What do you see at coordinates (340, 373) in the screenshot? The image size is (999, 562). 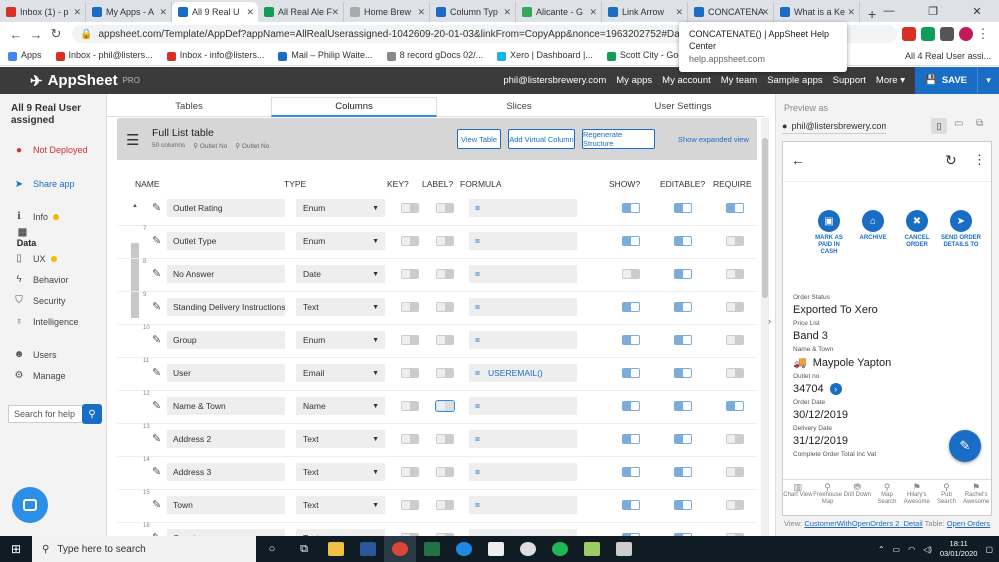 I see `column-type-select: Email ▼` at bounding box center [340, 373].